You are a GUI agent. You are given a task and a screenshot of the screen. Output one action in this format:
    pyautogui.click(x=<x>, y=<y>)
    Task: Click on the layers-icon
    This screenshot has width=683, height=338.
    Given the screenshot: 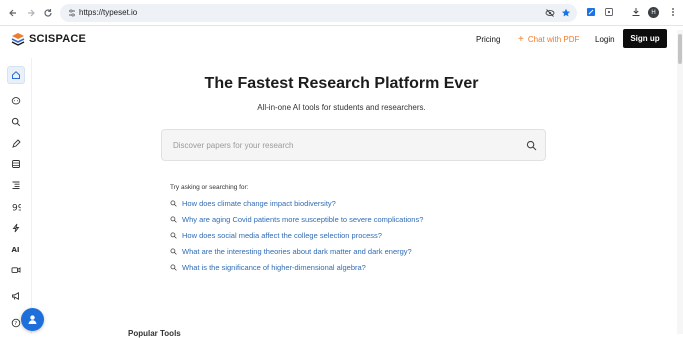 What is the action you would take?
    pyautogui.click(x=16, y=164)
    